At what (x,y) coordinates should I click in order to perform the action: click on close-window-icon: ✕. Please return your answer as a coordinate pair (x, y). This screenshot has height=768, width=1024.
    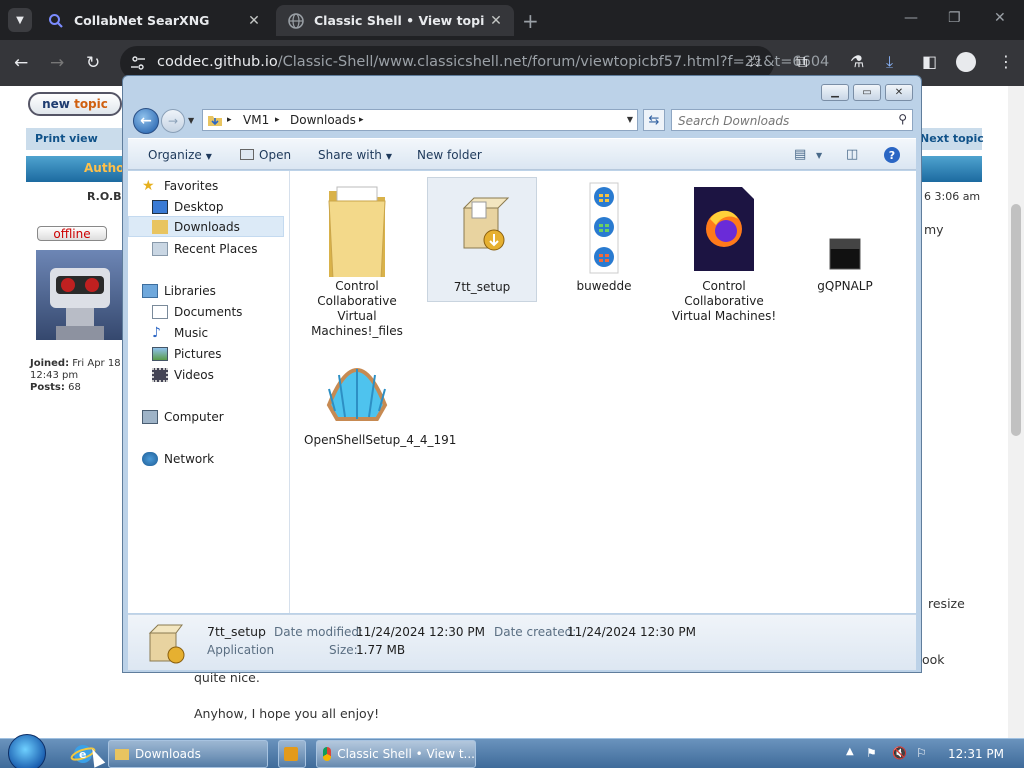
    Looking at the image, I should click on (1000, 18).